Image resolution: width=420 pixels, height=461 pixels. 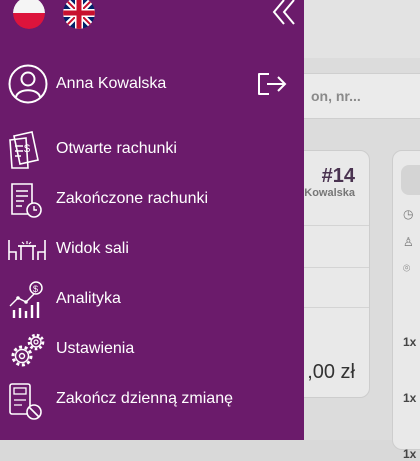 I want to click on menu-item-label: Zakończone rachunki, so click(x=132, y=198).